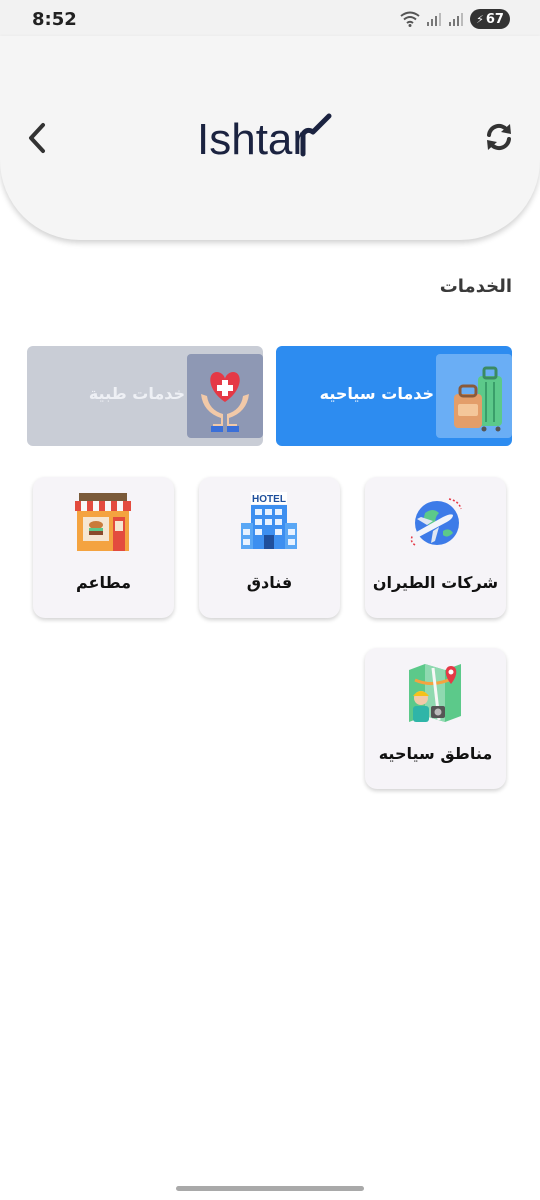 This screenshot has height=1200, width=540. What do you see at coordinates (103, 582) in the screenshot?
I see `service-label: مطاعم` at bounding box center [103, 582].